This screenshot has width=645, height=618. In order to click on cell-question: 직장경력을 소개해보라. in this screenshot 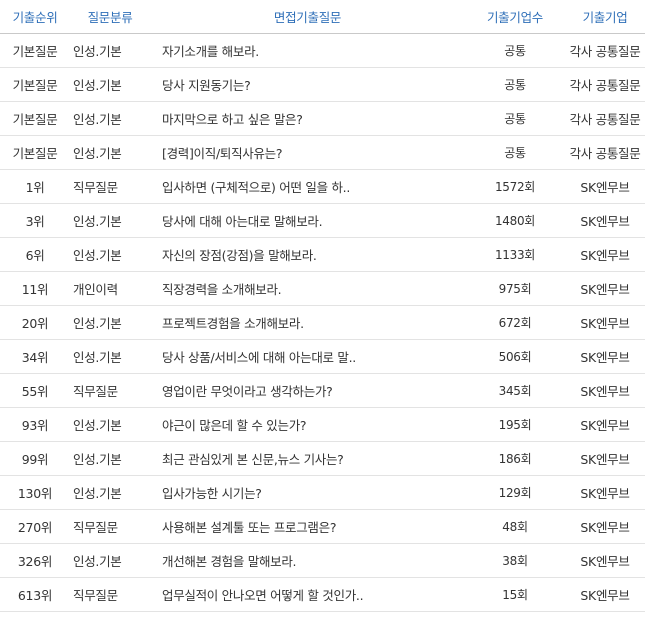, I will do `click(307, 288)`.